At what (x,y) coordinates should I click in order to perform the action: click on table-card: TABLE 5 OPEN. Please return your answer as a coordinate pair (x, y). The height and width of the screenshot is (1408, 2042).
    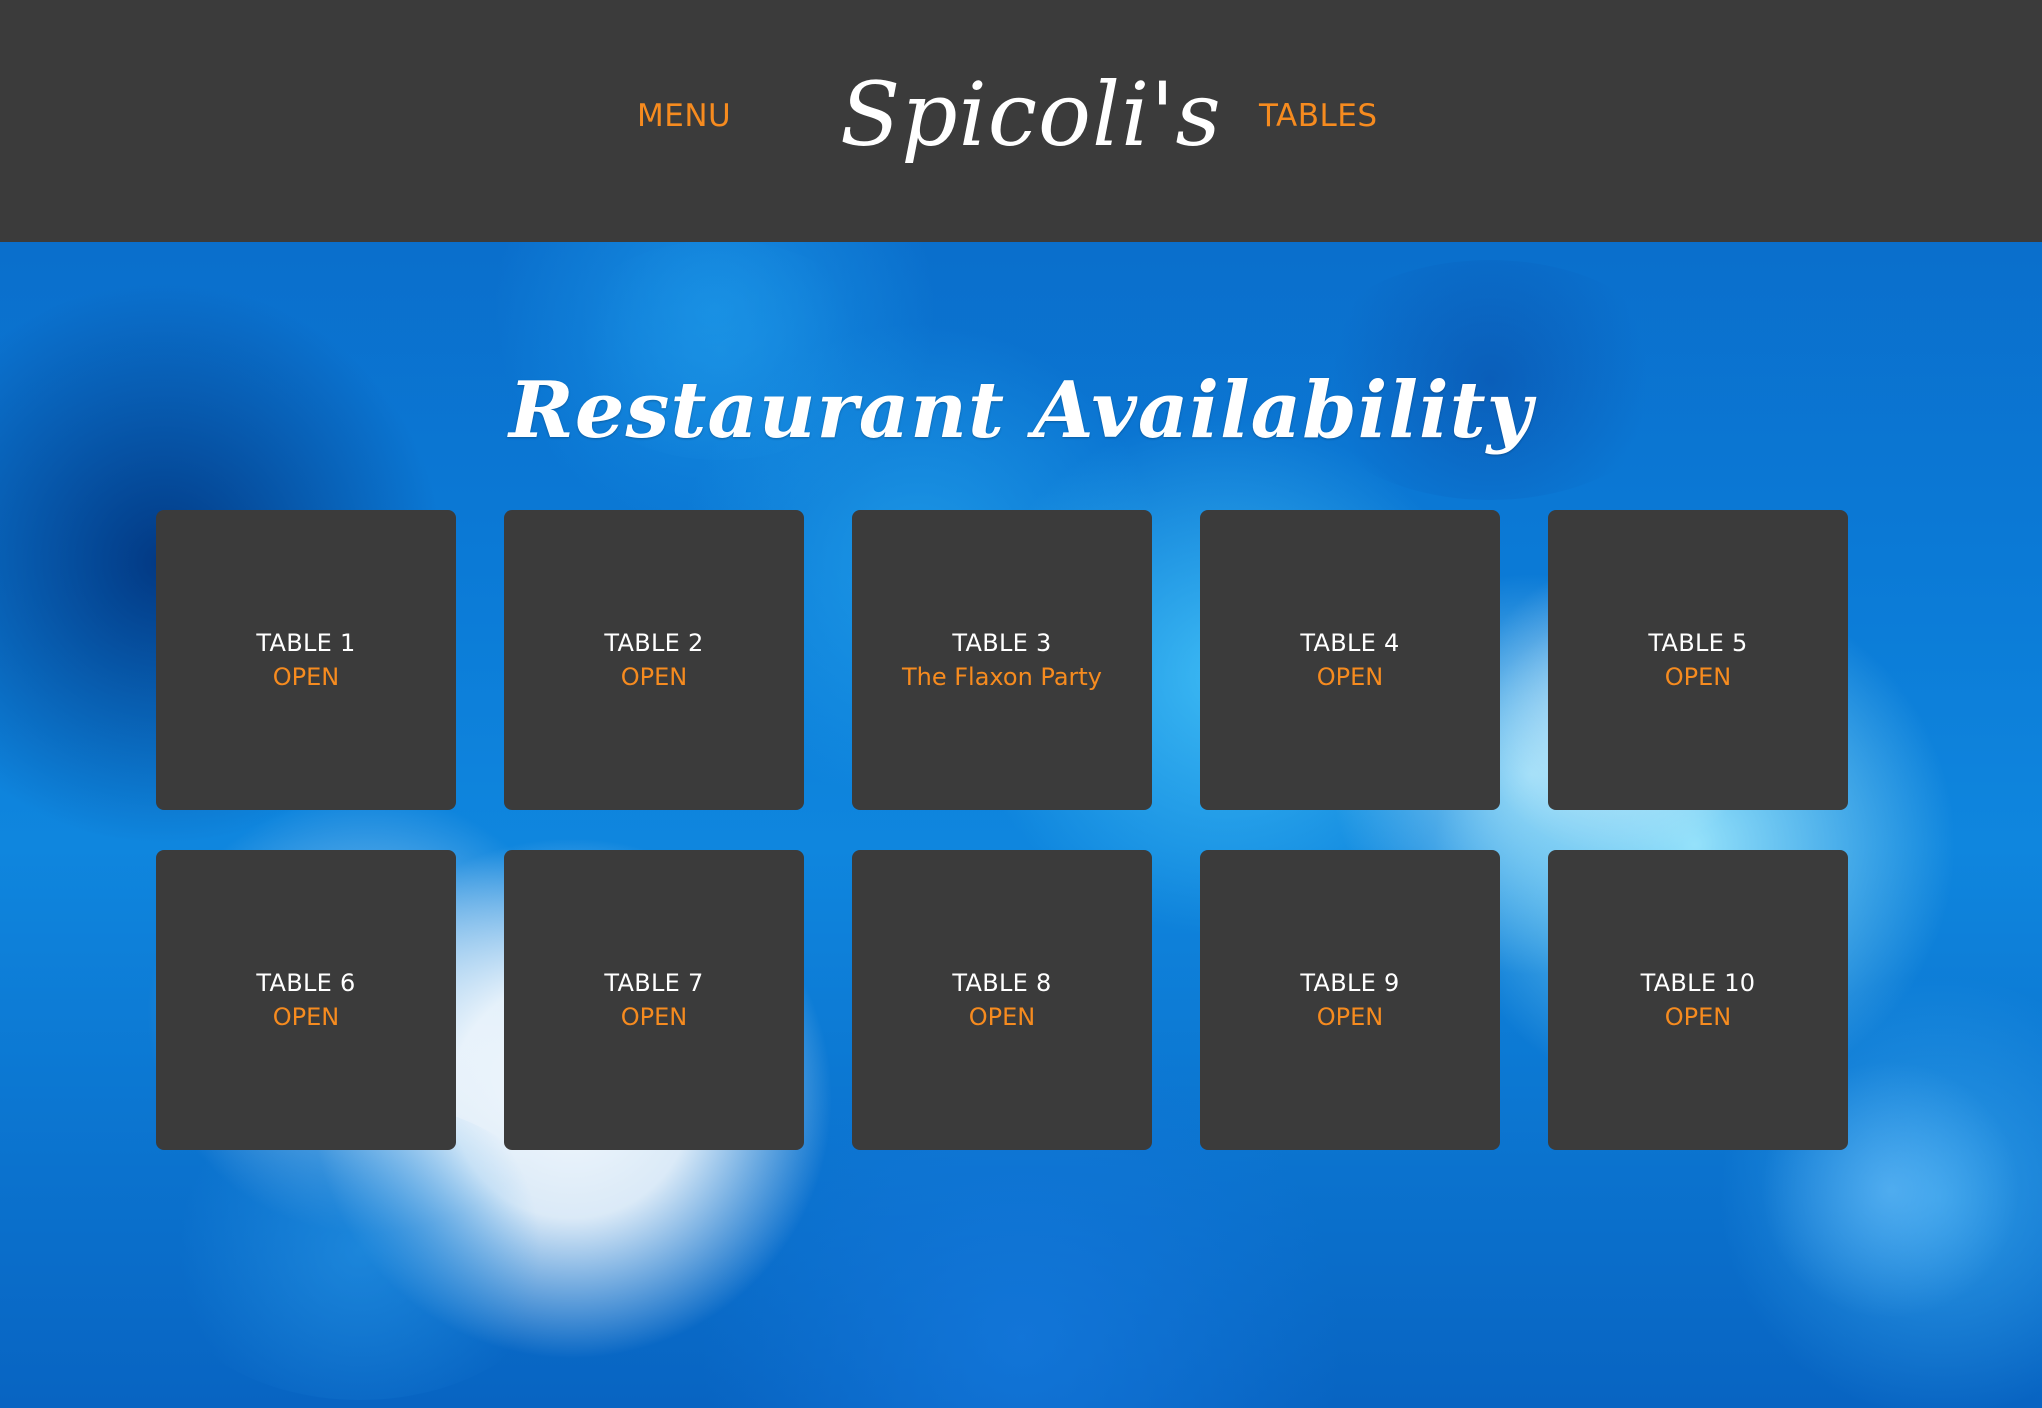
    Looking at the image, I should click on (1698, 660).